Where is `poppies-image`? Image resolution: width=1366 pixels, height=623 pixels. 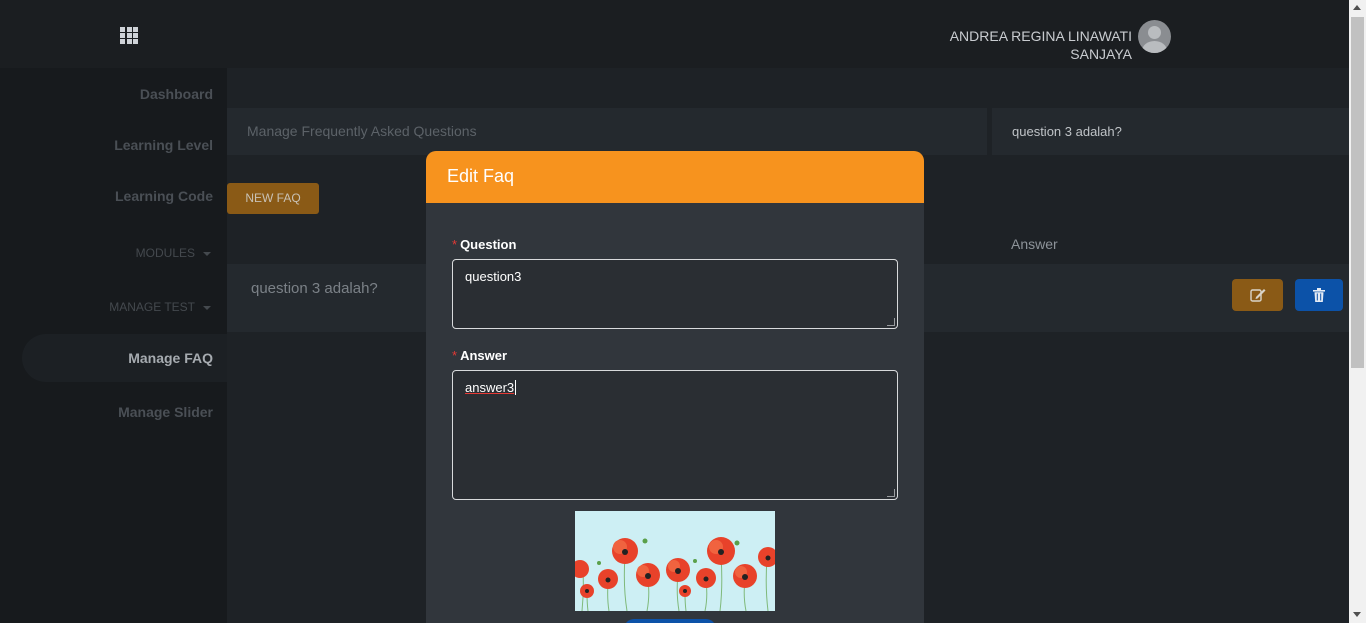 poppies-image is located at coordinates (675, 561).